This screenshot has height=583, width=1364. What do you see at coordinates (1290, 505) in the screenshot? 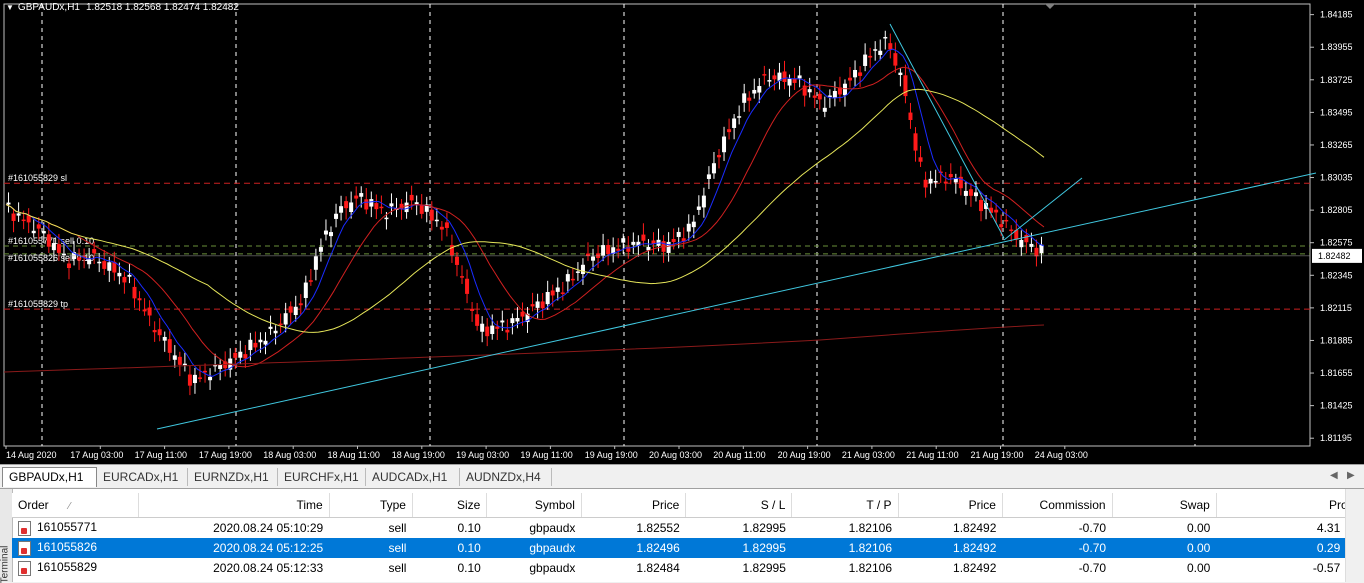
I see `column-header: Profit` at bounding box center [1290, 505].